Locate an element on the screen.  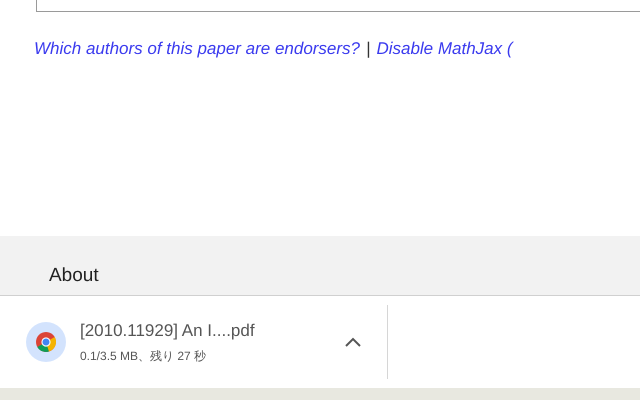
about-link: About is located at coordinates (74, 276).